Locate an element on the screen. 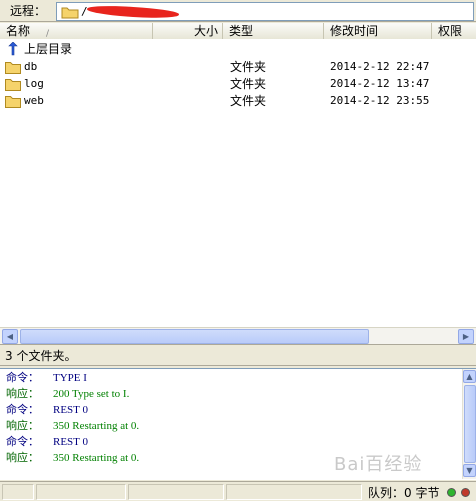  table-row: web 文件夹 2014-2-12 23:55 is located at coordinates (238, 101).